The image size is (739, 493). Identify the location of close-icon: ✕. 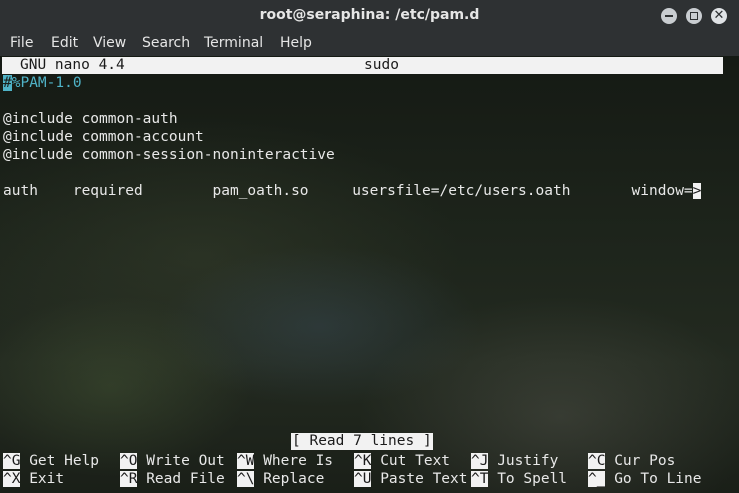
(719, 15).